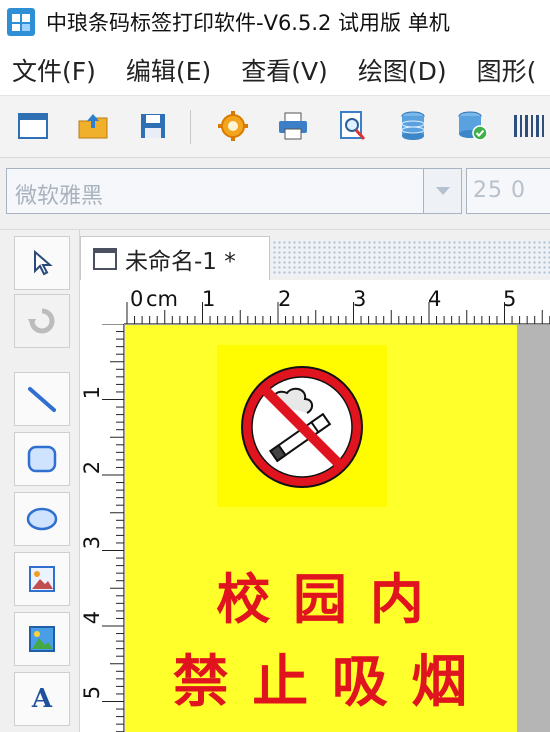 The width and height of the screenshot is (550, 732). What do you see at coordinates (248, 23) in the screenshot?
I see `window-title: 中琅条码标签打印软件-V6.5.2 试用版 单机` at bounding box center [248, 23].